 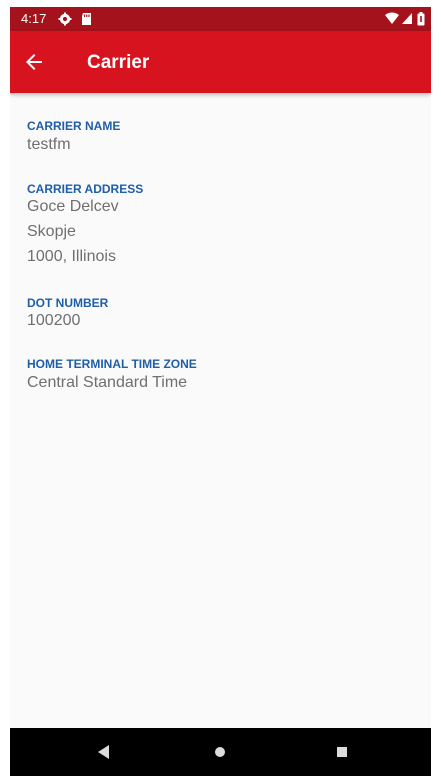 I want to click on home-terminal-time-zone-value: Central Standard Time, so click(x=107, y=382).